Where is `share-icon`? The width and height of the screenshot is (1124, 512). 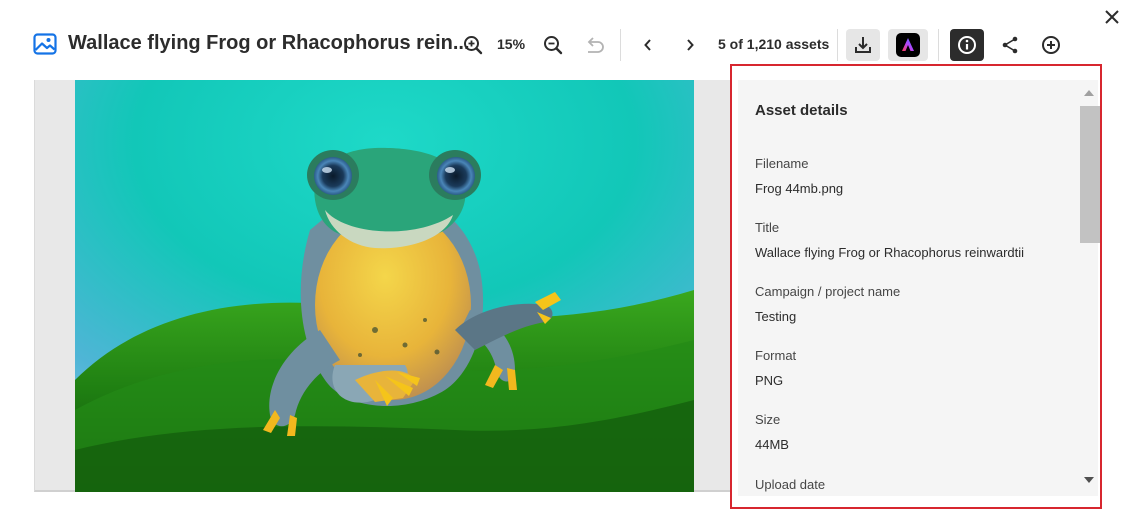
share-icon is located at coordinates (1010, 45).